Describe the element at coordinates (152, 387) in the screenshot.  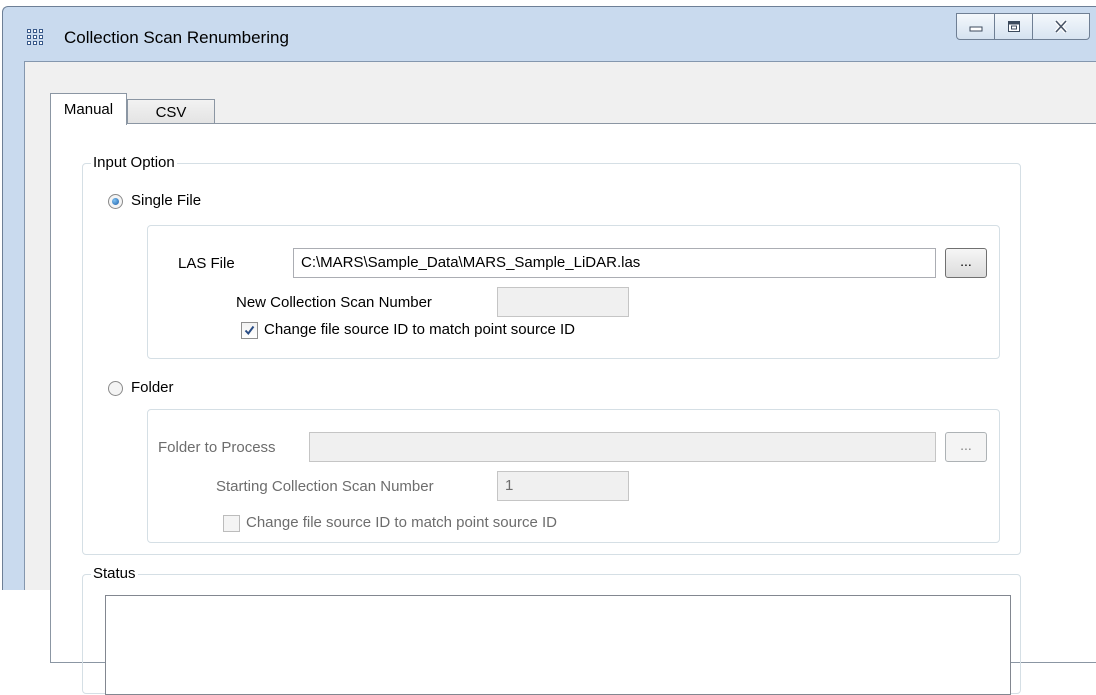
I see `folder-label: Folder` at that location.